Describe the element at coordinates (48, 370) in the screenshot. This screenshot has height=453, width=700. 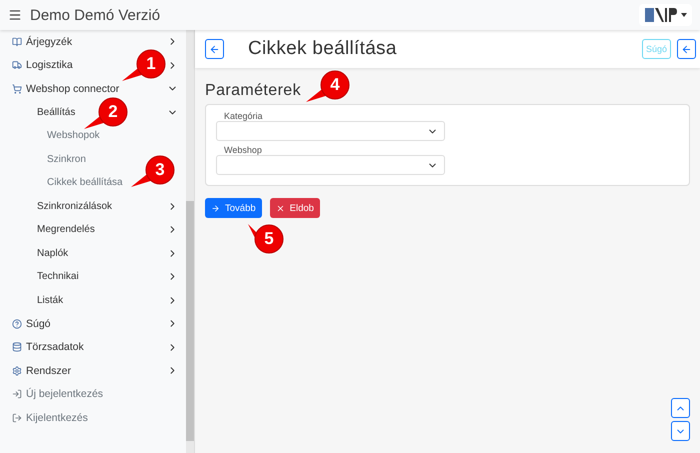
I see `sidebar-item: Rendszer` at that location.